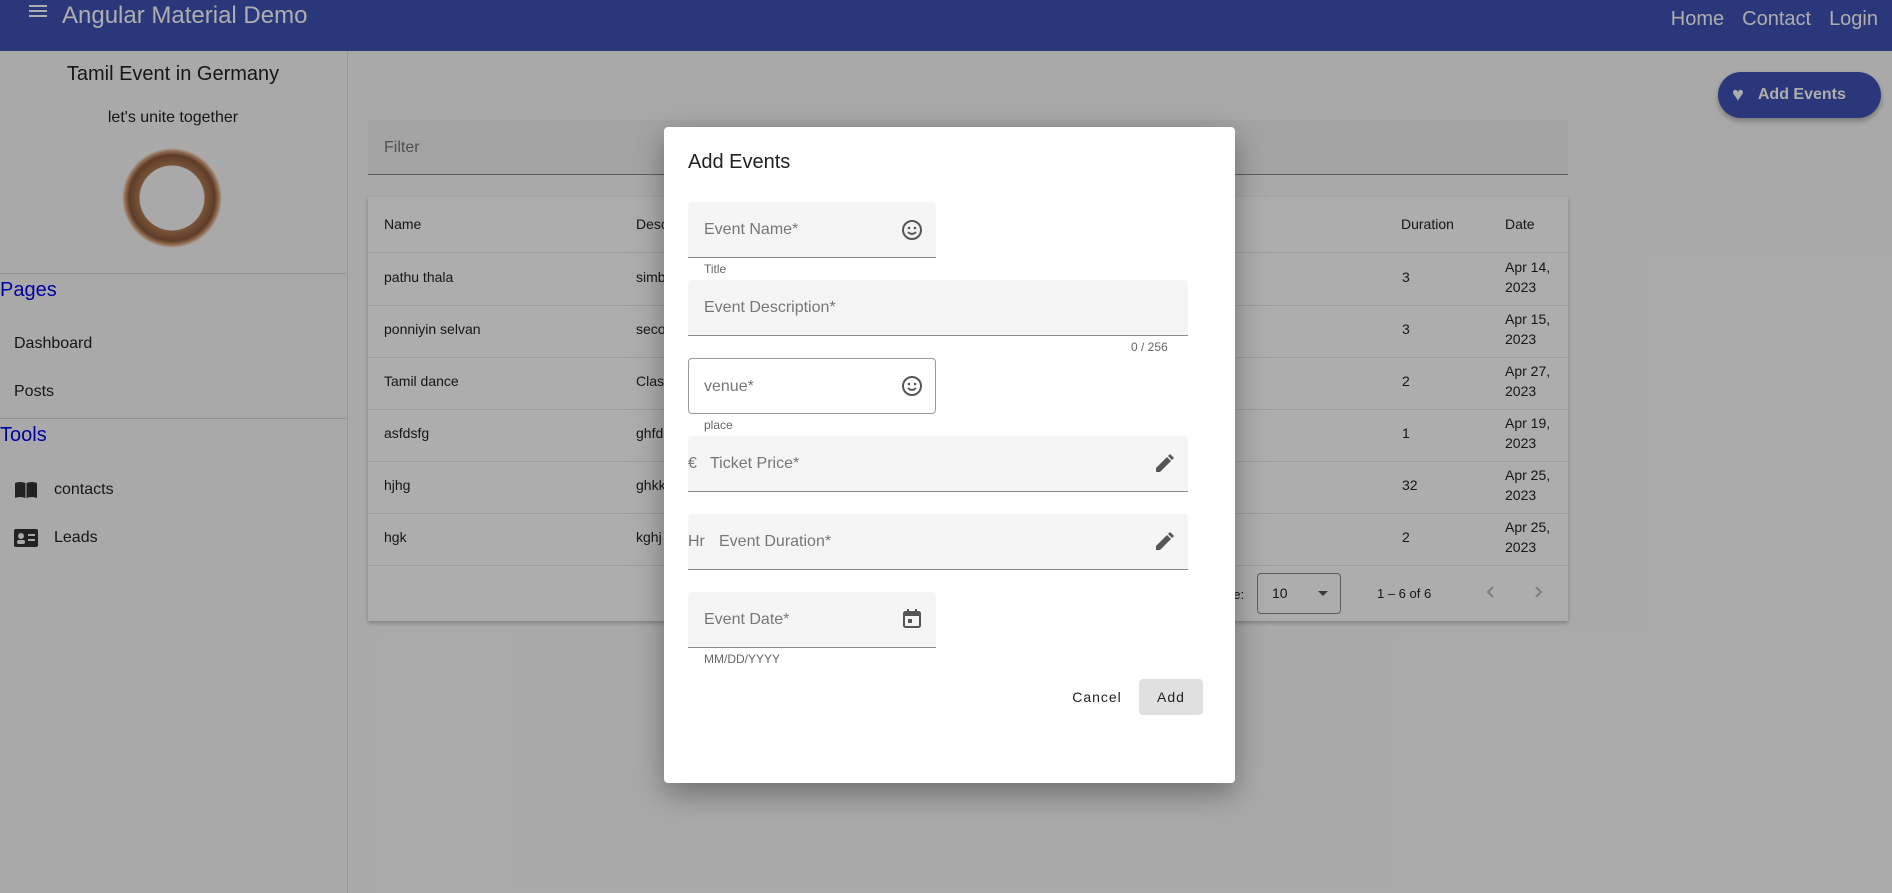 This screenshot has height=893, width=1892. What do you see at coordinates (938, 464) in the screenshot?
I see `ticket-price-field: € Ticket Price*` at bounding box center [938, 464].